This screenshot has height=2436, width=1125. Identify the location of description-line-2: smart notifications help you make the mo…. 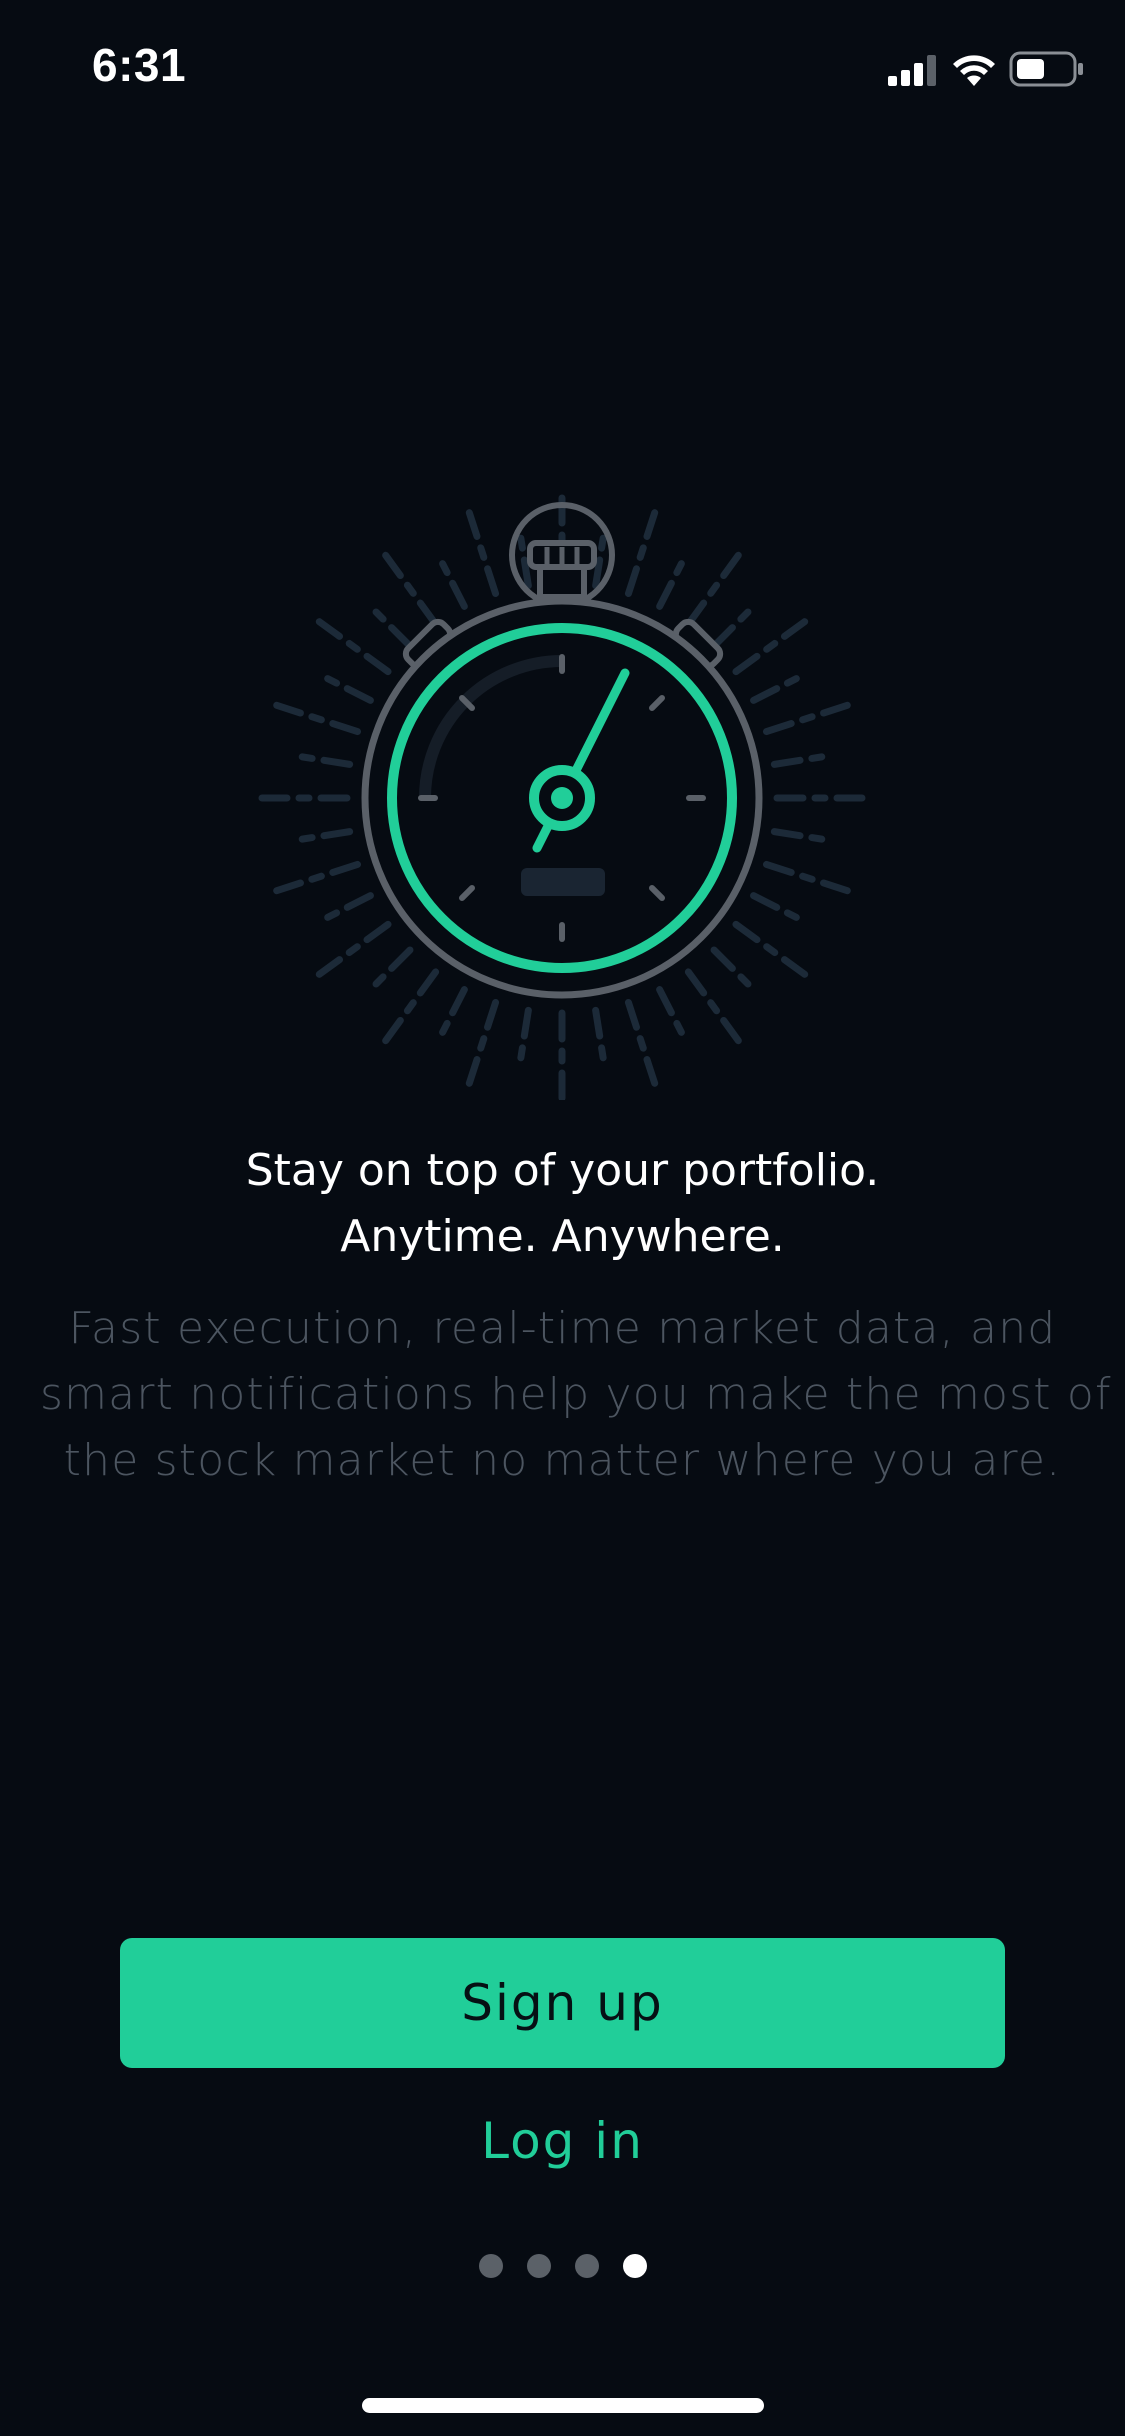
(576, 1394).